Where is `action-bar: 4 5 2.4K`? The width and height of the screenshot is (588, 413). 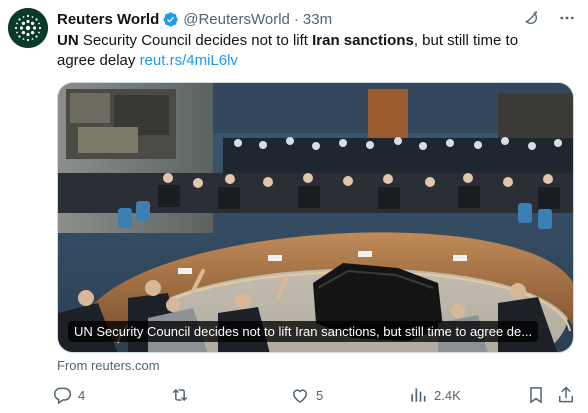 action-bar: 4 5 2.4K is located at coordinates (314, 396).